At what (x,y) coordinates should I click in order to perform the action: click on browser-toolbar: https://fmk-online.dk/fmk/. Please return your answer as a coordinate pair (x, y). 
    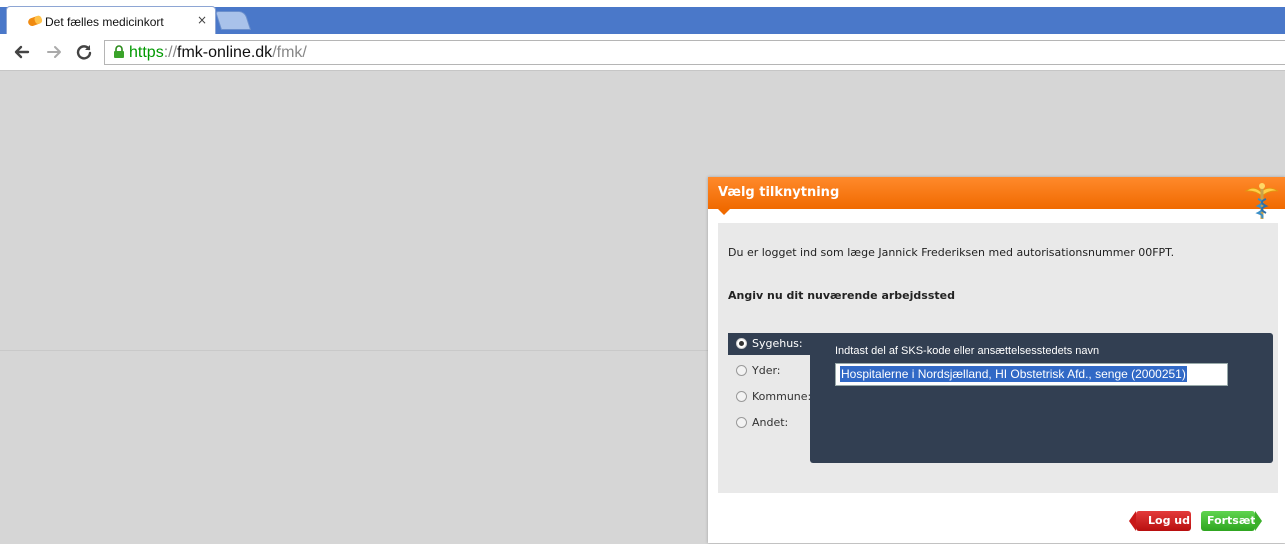
    Looking at the image, I should click on (642, 52).